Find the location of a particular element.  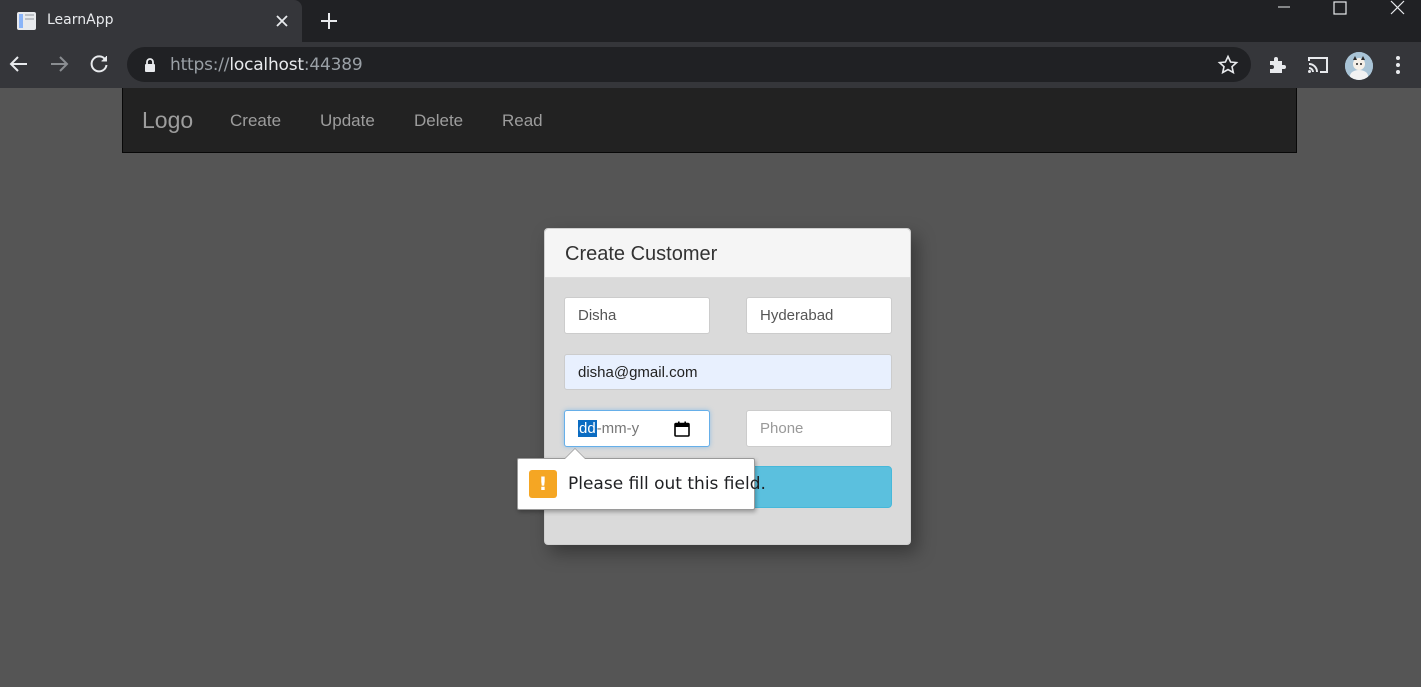

nav-link-read: Read is located at coordinates (522, 121).